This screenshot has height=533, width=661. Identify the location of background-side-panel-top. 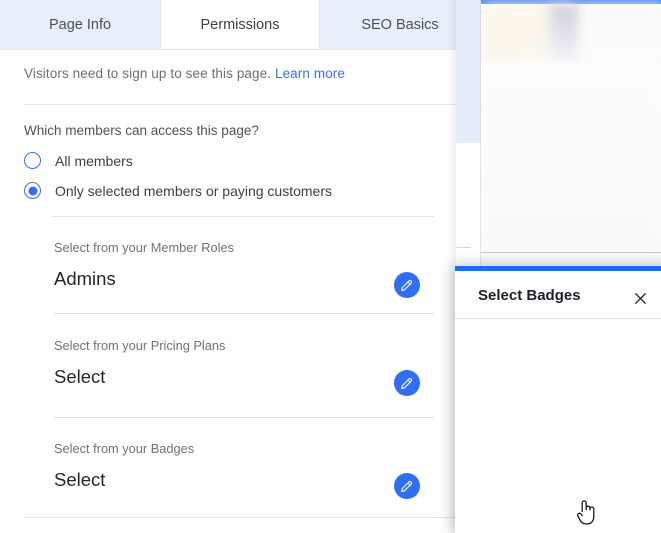
(468, 71).